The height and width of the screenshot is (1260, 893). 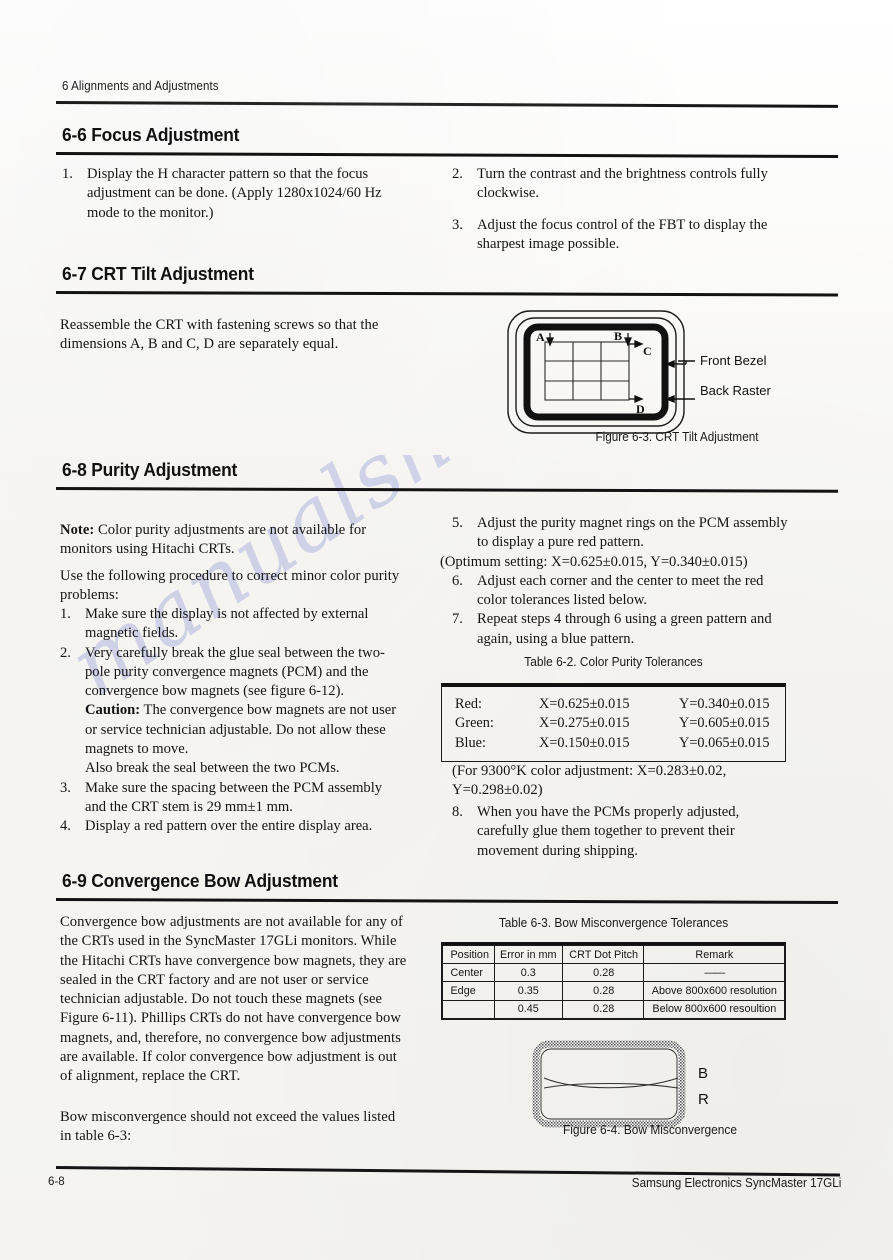 I want to click on cell-y: Y=0.340±0.015, so click(x=724, y=703).